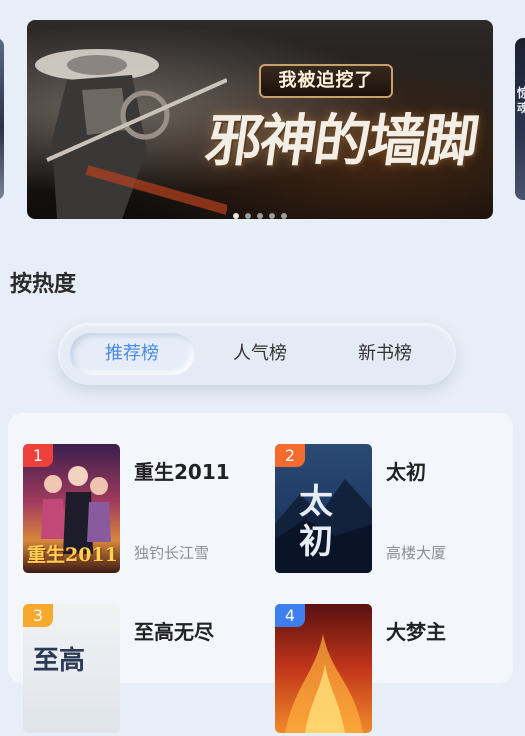  Describe the element at coordinates (326, 81) in the screenshot. I see `banner-subtitle: 我被迫挖了` at that location.